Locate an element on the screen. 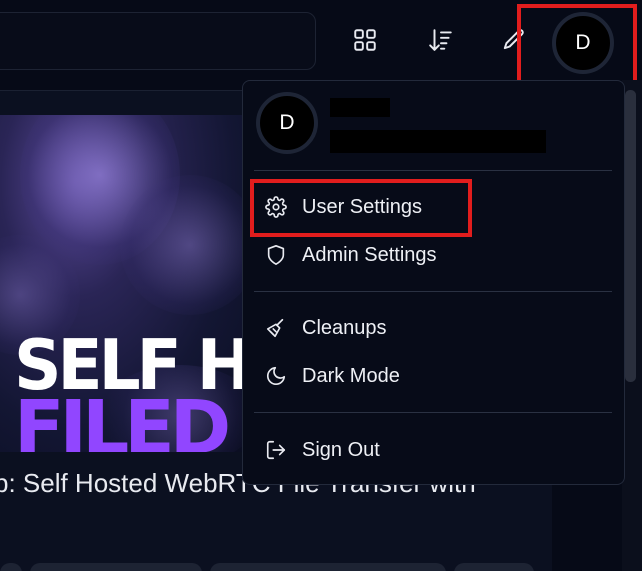  menu-item-label: Cleanups is located at coordinates (344, 327).